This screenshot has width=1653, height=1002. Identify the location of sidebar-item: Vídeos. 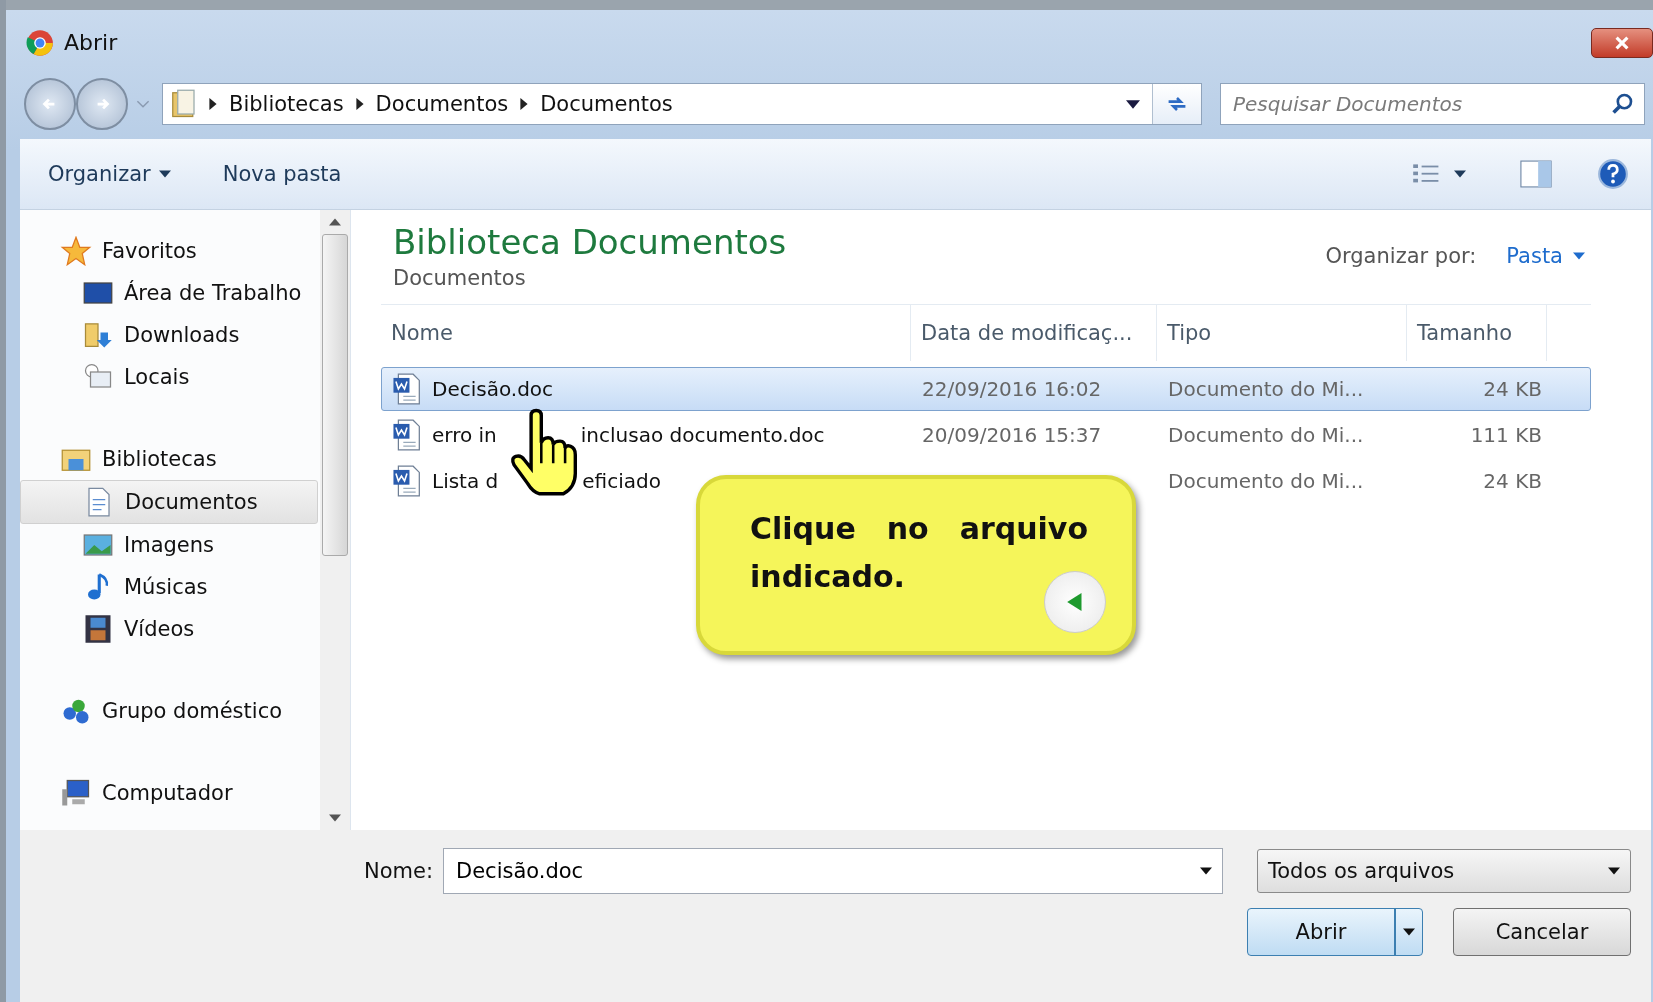
(169, 629).